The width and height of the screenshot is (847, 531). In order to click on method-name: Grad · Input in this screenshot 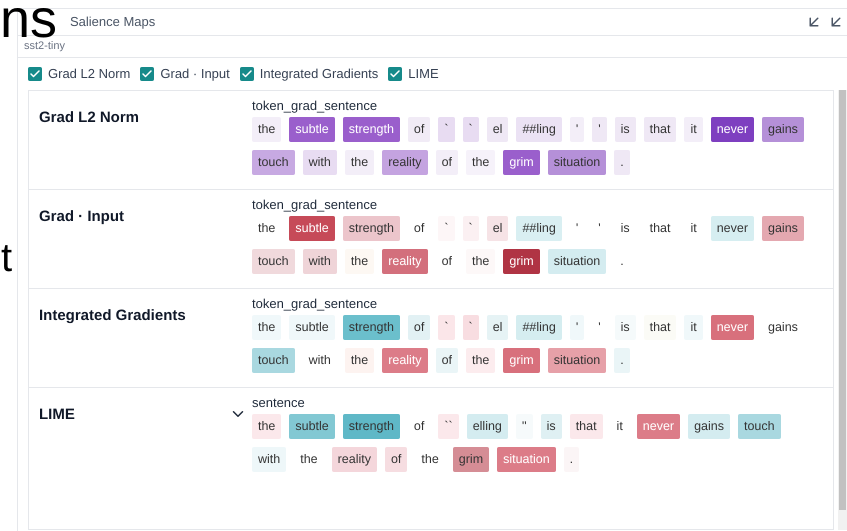, I will do `click(81, 217)`.